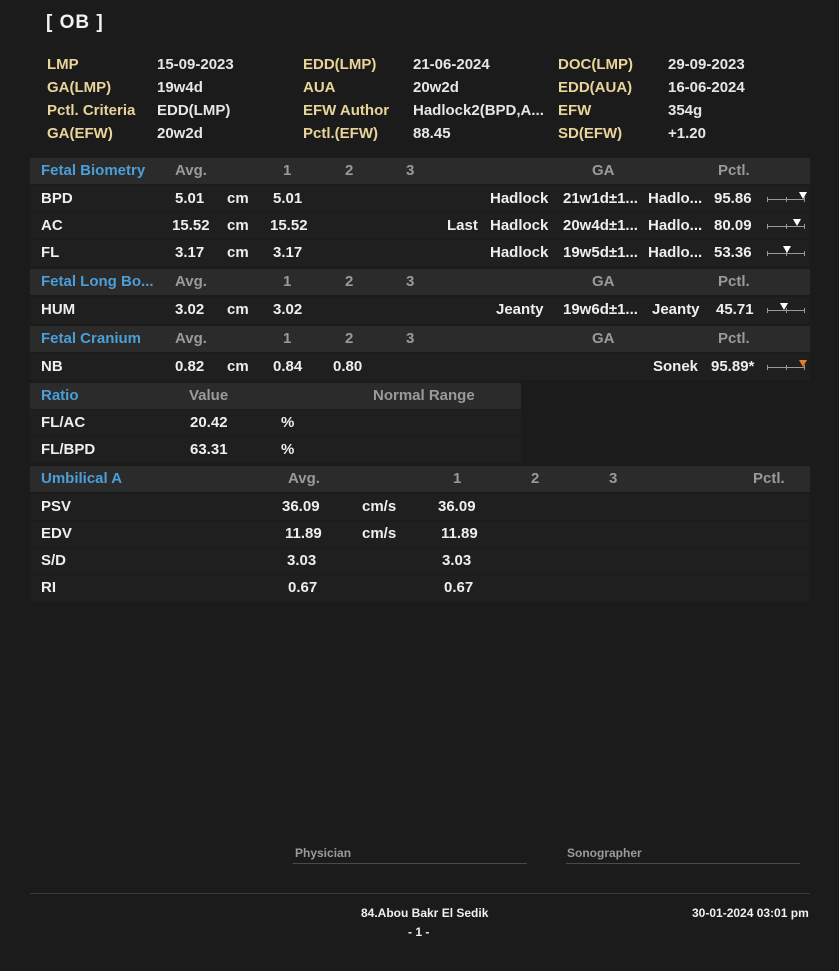  What do you see at coordinates (79, 87) in the screenshot?
I see `ga-lmp-label: GA(LMP)` at bounding box center [79, 87].